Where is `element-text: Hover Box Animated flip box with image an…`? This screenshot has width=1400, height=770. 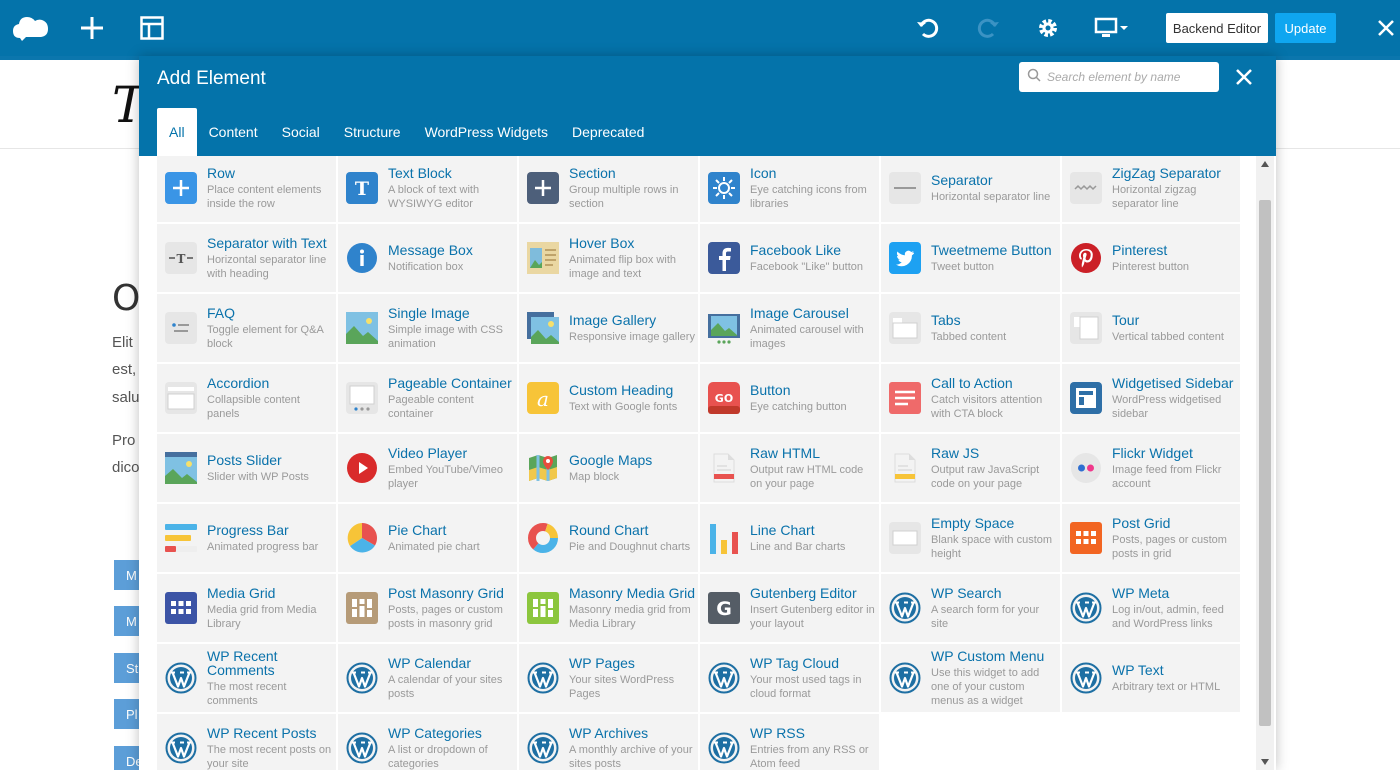
element-text: Hover Box Animated flip box with image an… is located at coordinates (633, 258).